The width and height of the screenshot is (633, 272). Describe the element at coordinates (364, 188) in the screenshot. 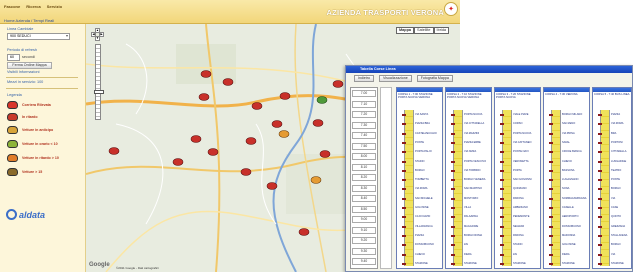

I see `time-slot: 8.30` at that location.